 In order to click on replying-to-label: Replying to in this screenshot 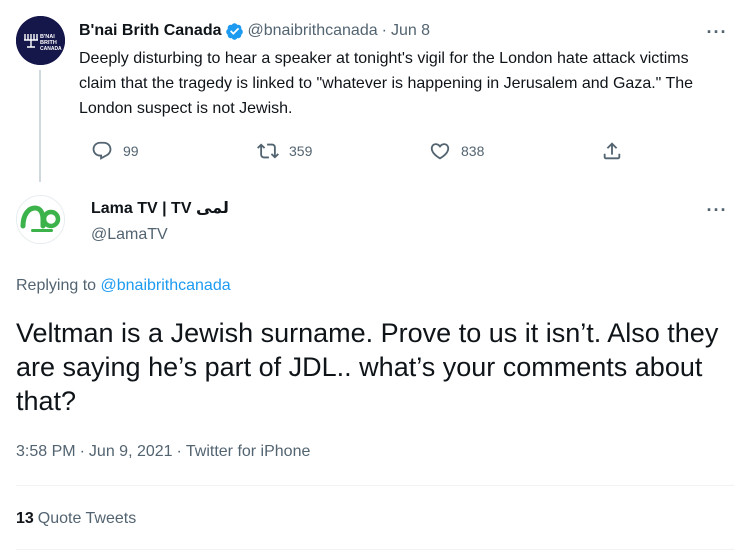, I will do `click(56, 285)`.